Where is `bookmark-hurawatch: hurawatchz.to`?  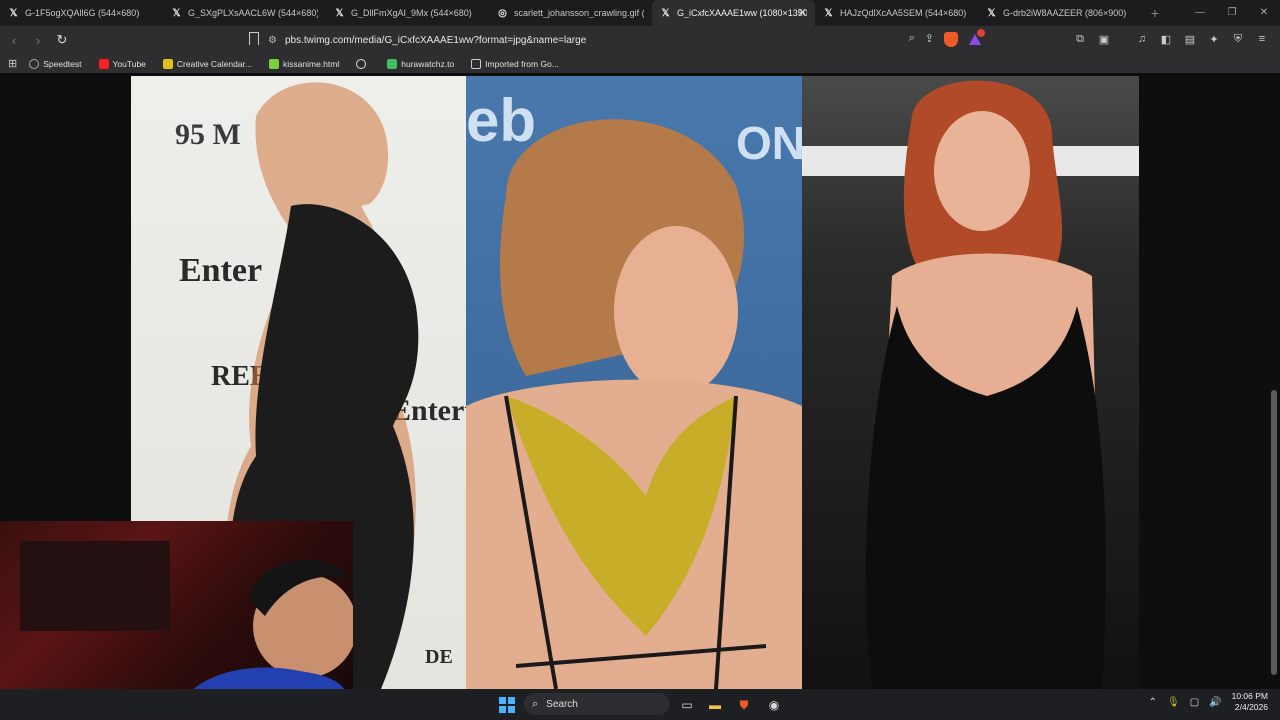
bookmark-hurawatch: hurawatchz.to is located at coordinates (420, 63).